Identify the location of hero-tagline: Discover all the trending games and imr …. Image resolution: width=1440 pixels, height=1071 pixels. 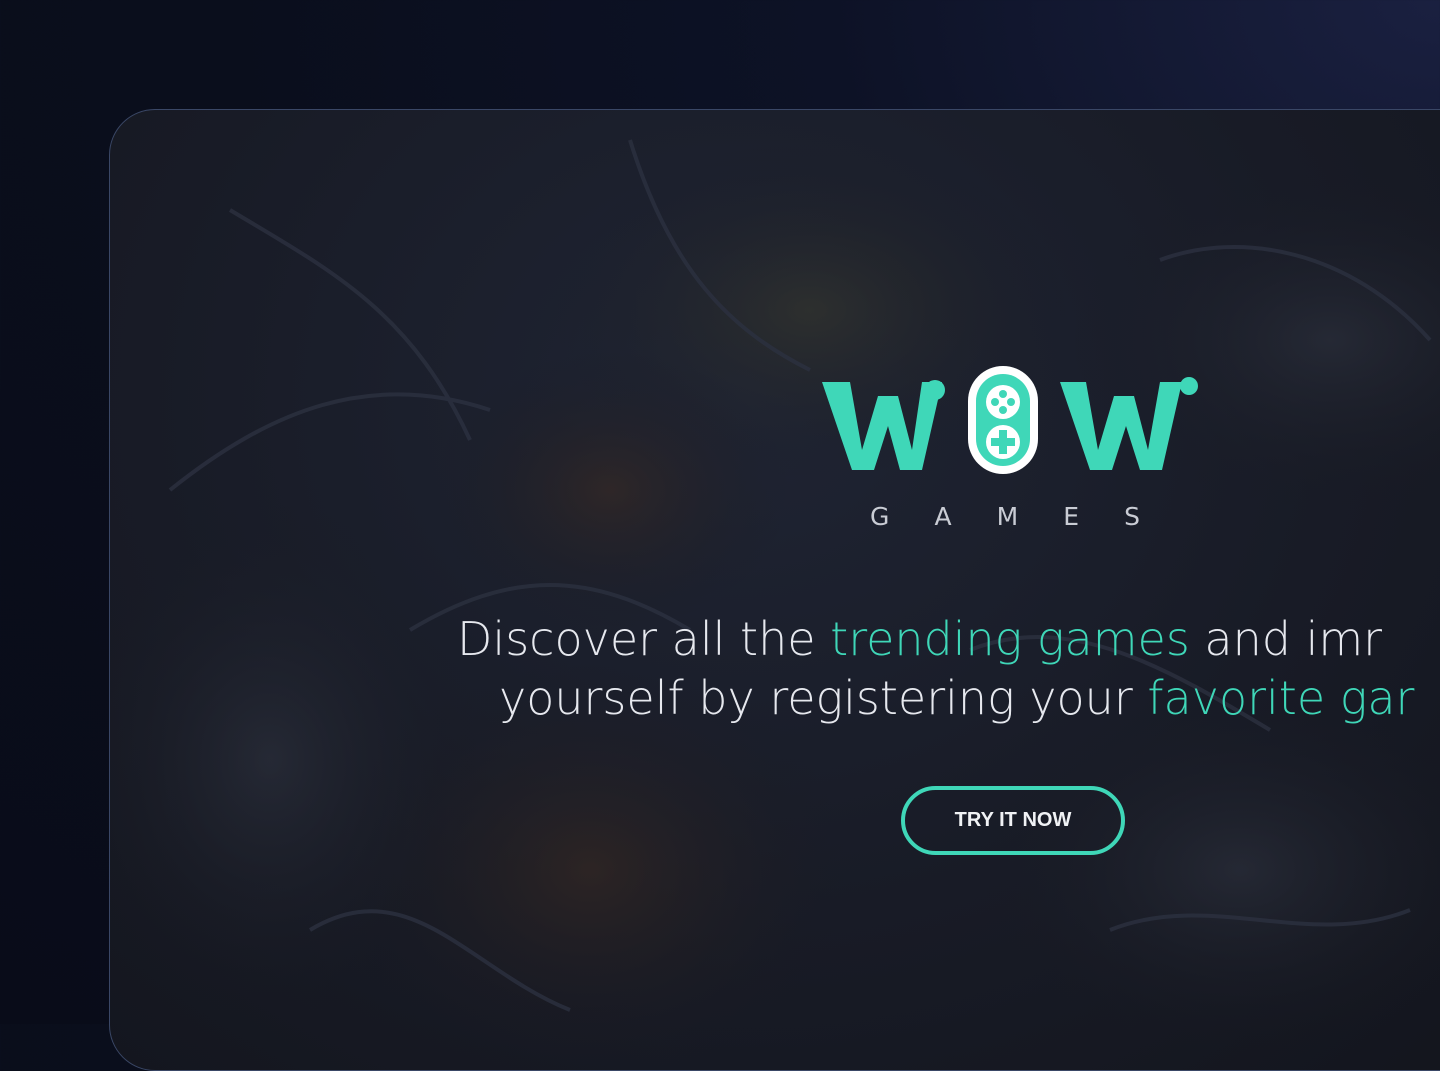
(948, 669).